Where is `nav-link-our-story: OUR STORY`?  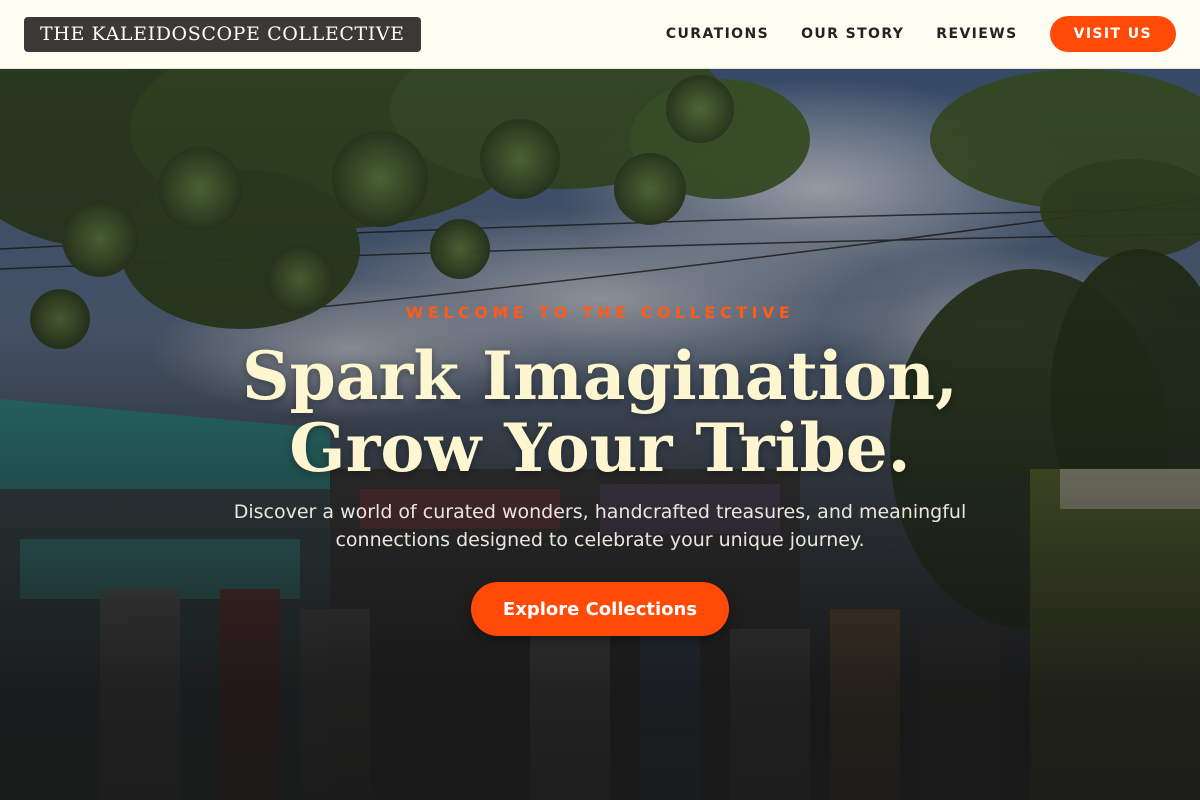
nav-link-our-story: OUR STORY is located at coordinates (852, 34).